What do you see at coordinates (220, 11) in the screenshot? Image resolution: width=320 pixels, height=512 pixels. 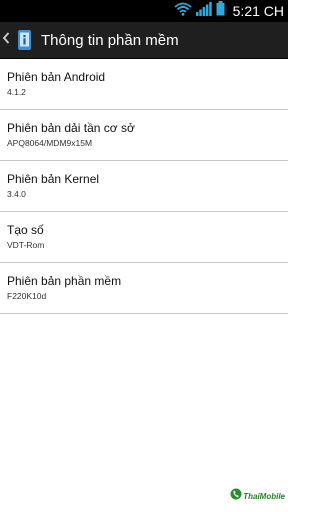 I see `battery-icon` at bounding box center [220, 11].